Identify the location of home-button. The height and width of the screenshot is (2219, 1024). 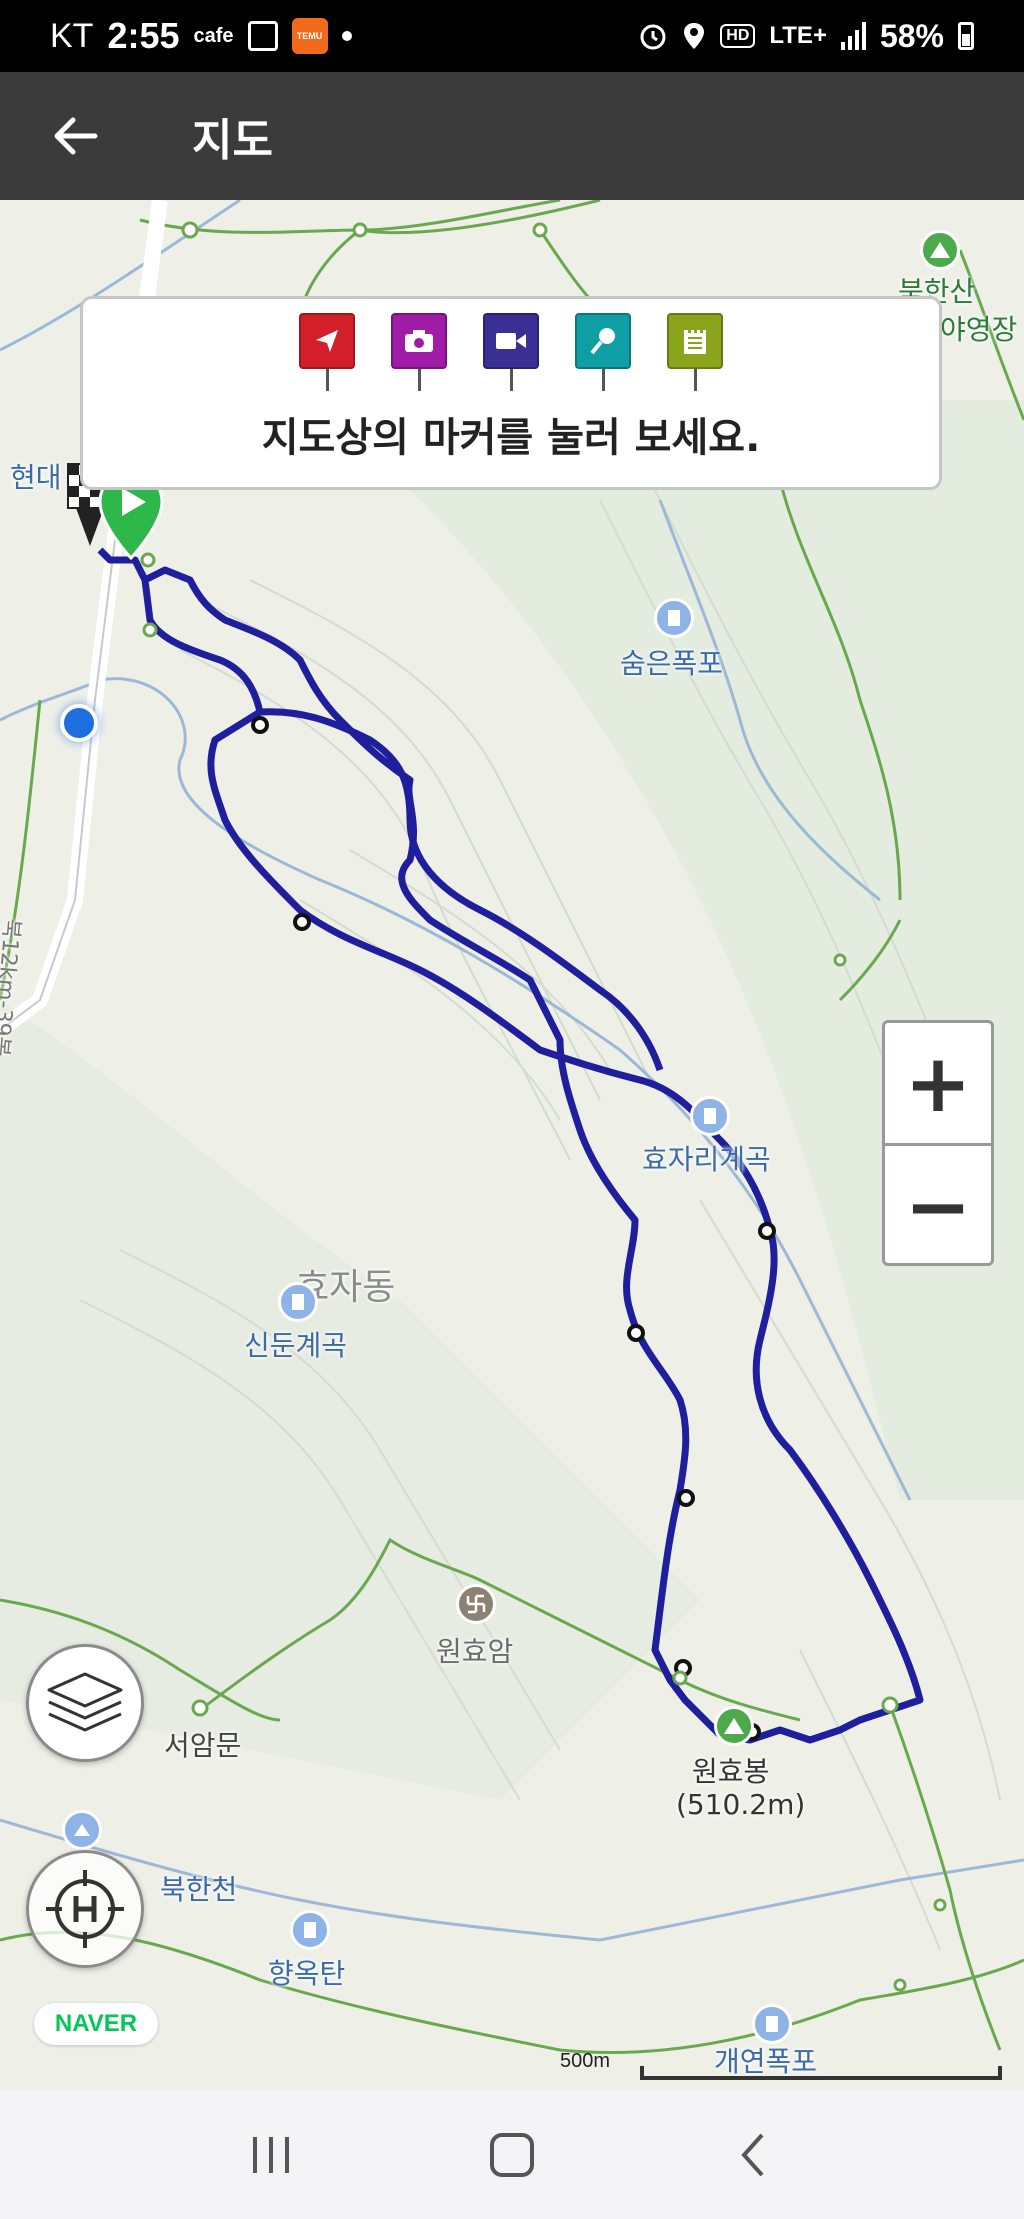
(512, 2155).